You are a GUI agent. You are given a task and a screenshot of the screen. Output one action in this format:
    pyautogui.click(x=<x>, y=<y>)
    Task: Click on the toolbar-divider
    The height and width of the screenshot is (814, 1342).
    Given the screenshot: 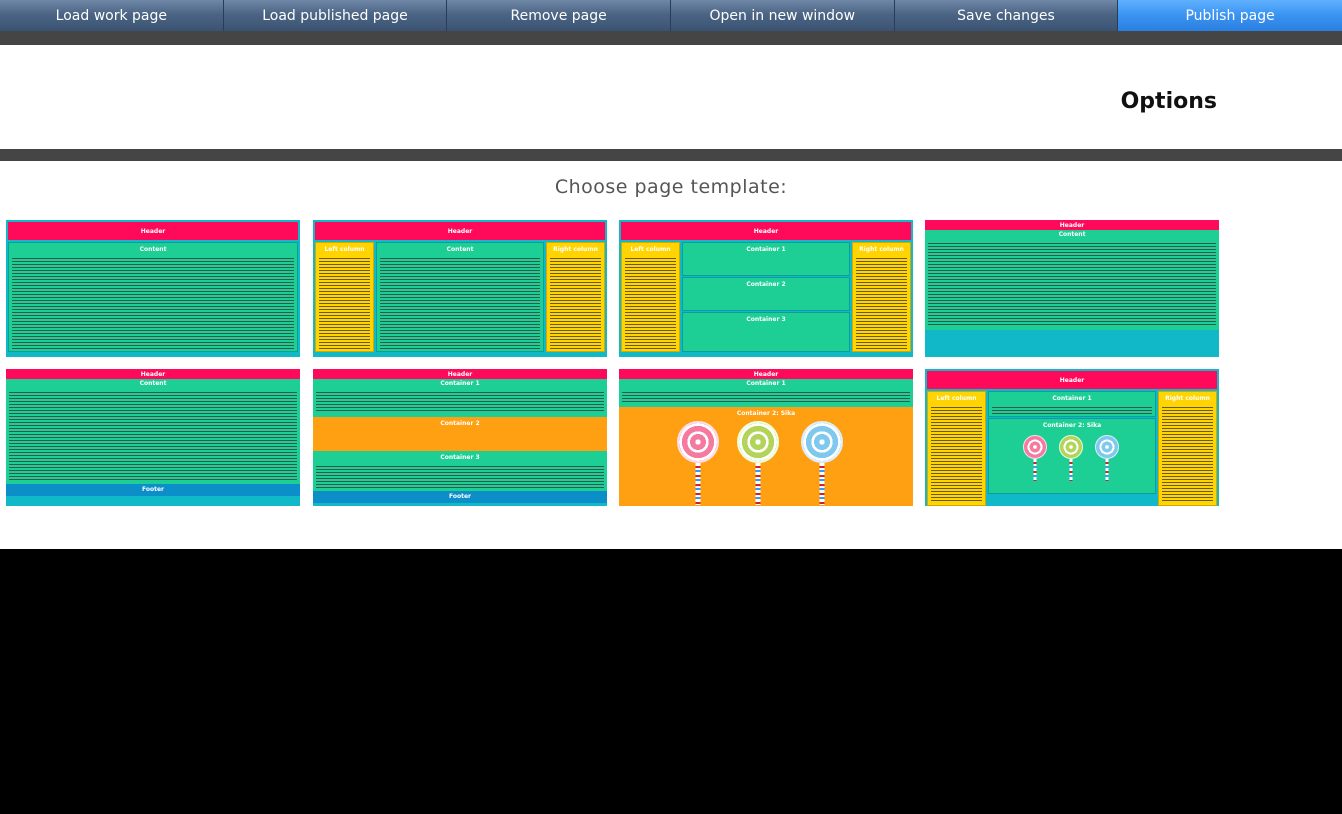 What is the action you would take?
    pyautogui.click(x=671, y=38)
    